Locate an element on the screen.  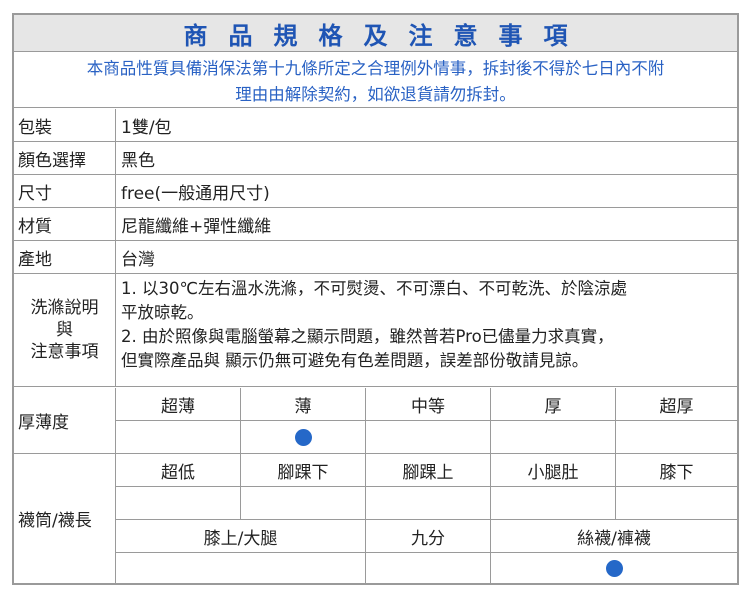
title-bar: 商品規格及注意事項 is located at coordinates (375, 33).